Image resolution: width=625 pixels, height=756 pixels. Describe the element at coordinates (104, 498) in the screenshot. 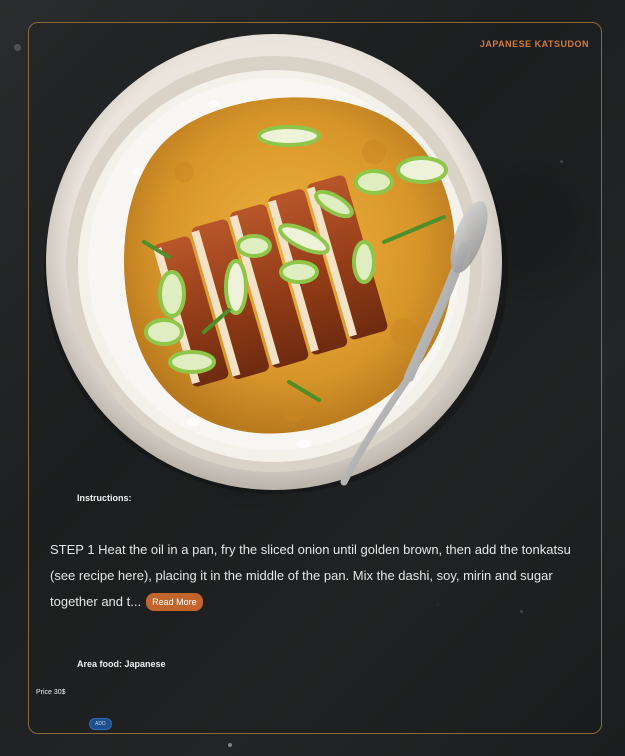

I see `instructions-label: Instructions:` at that location.